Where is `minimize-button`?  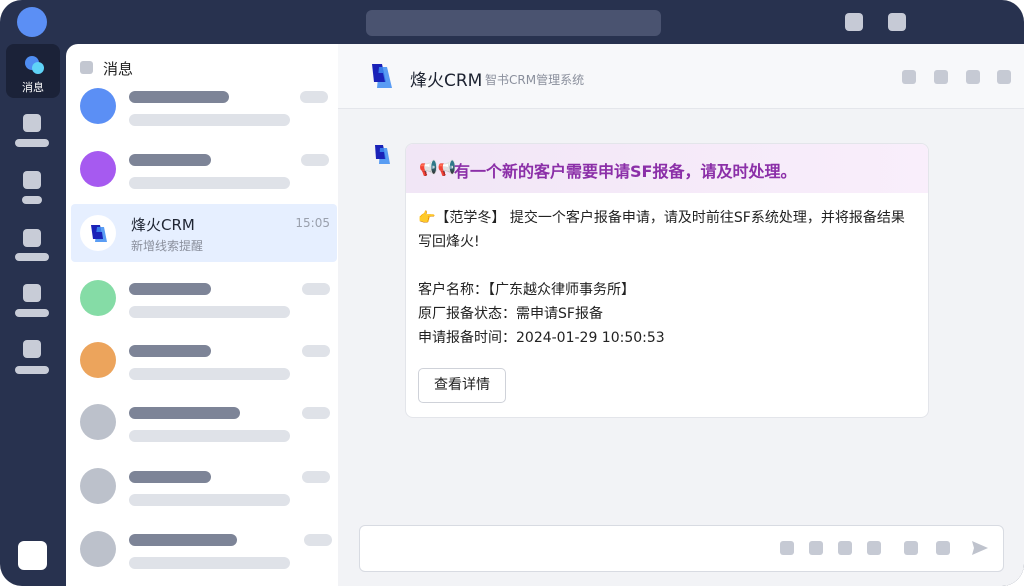 minimize-button is located at coordinates (854, 22).